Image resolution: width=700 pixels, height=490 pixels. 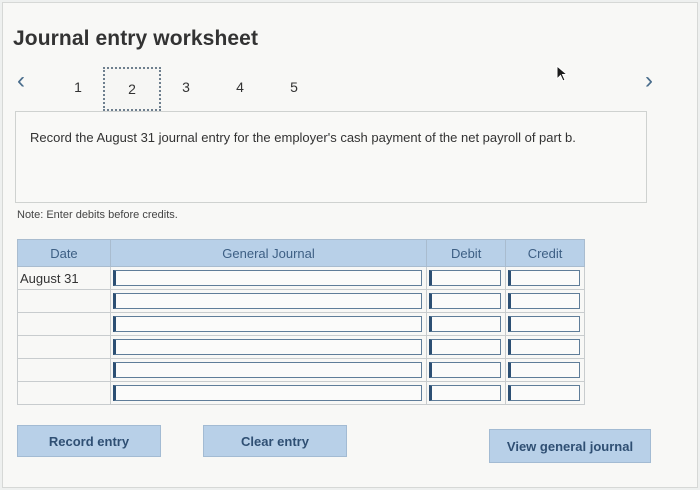 I want to click on tab-1: 1, so click(x=78, y=87).